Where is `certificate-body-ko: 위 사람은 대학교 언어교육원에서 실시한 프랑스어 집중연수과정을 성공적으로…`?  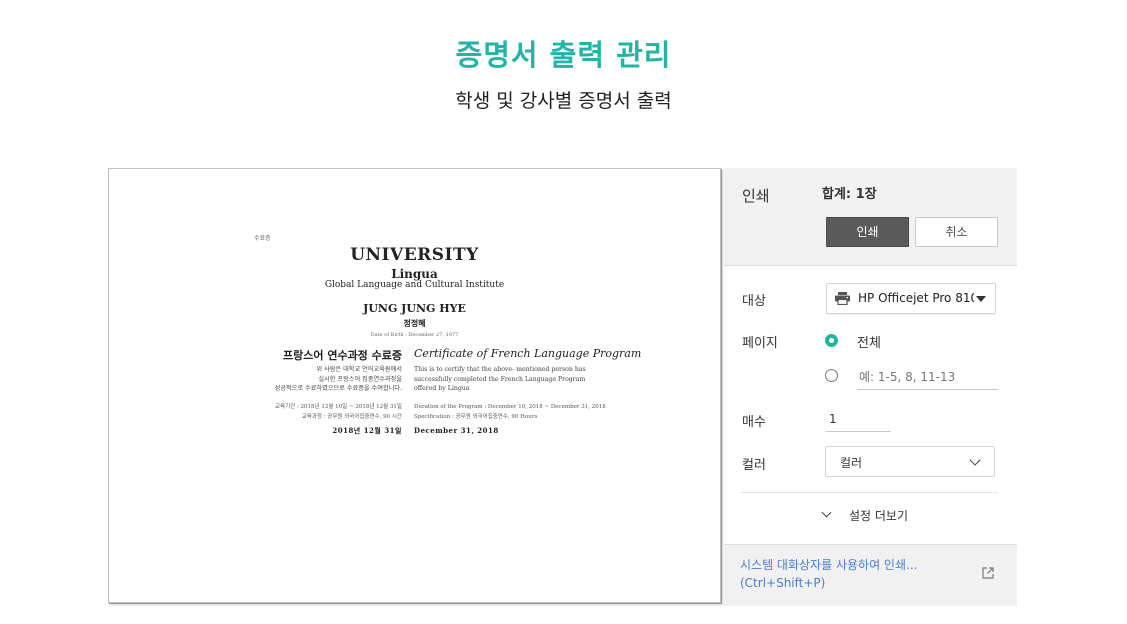 certificate-body-ko: 위 사람은 대학교 언어교육원에서 실시한 프랑스어 집중연수과정을 성공적으로… is located at coordinates (338, 379).